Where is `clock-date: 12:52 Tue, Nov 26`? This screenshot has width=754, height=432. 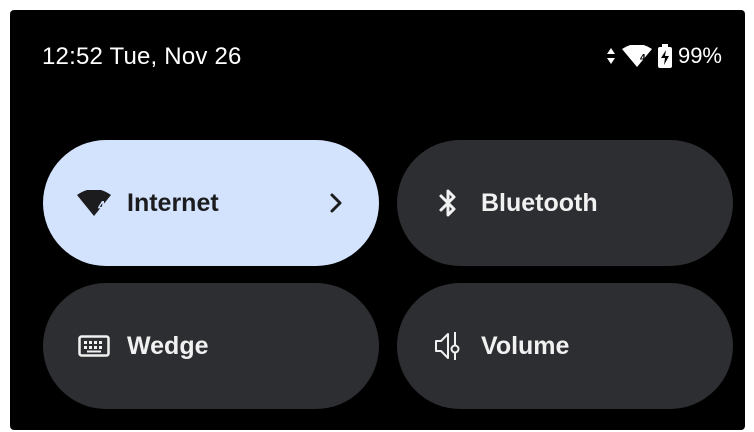 clock-date: 12:52 Tue, Nov 26 is located at coordinates (142, 56).